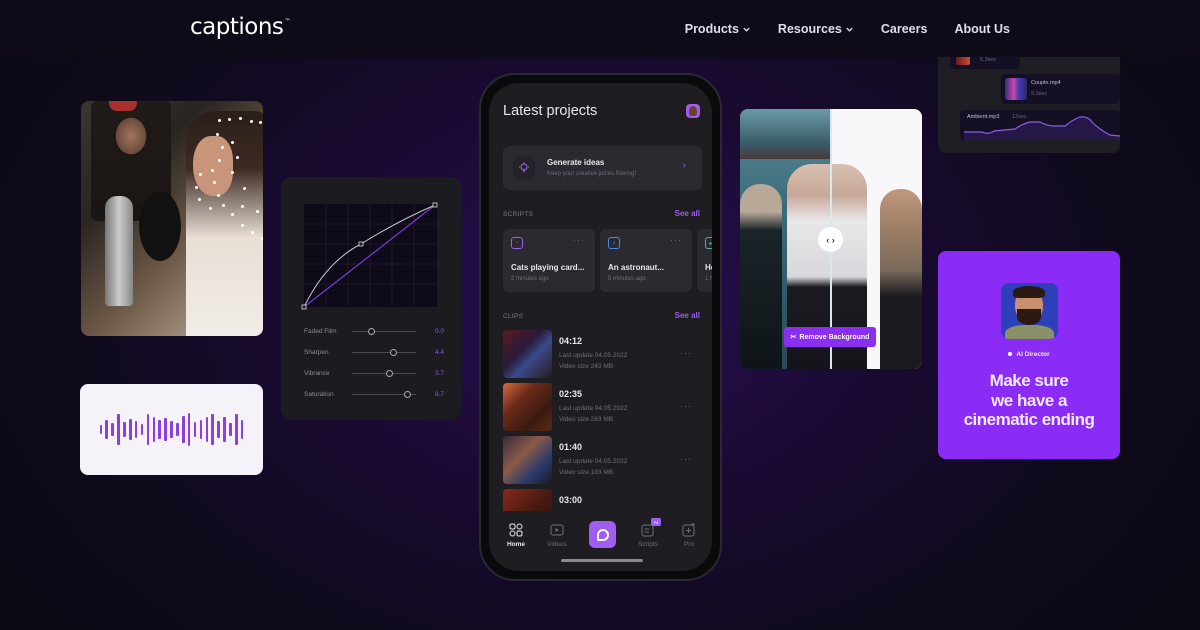 This screenshot has width=1200, height=630. Describe the element at coordinates (557, 544) in the screenshot. I see `tab-videos-label: Videos` at that location.